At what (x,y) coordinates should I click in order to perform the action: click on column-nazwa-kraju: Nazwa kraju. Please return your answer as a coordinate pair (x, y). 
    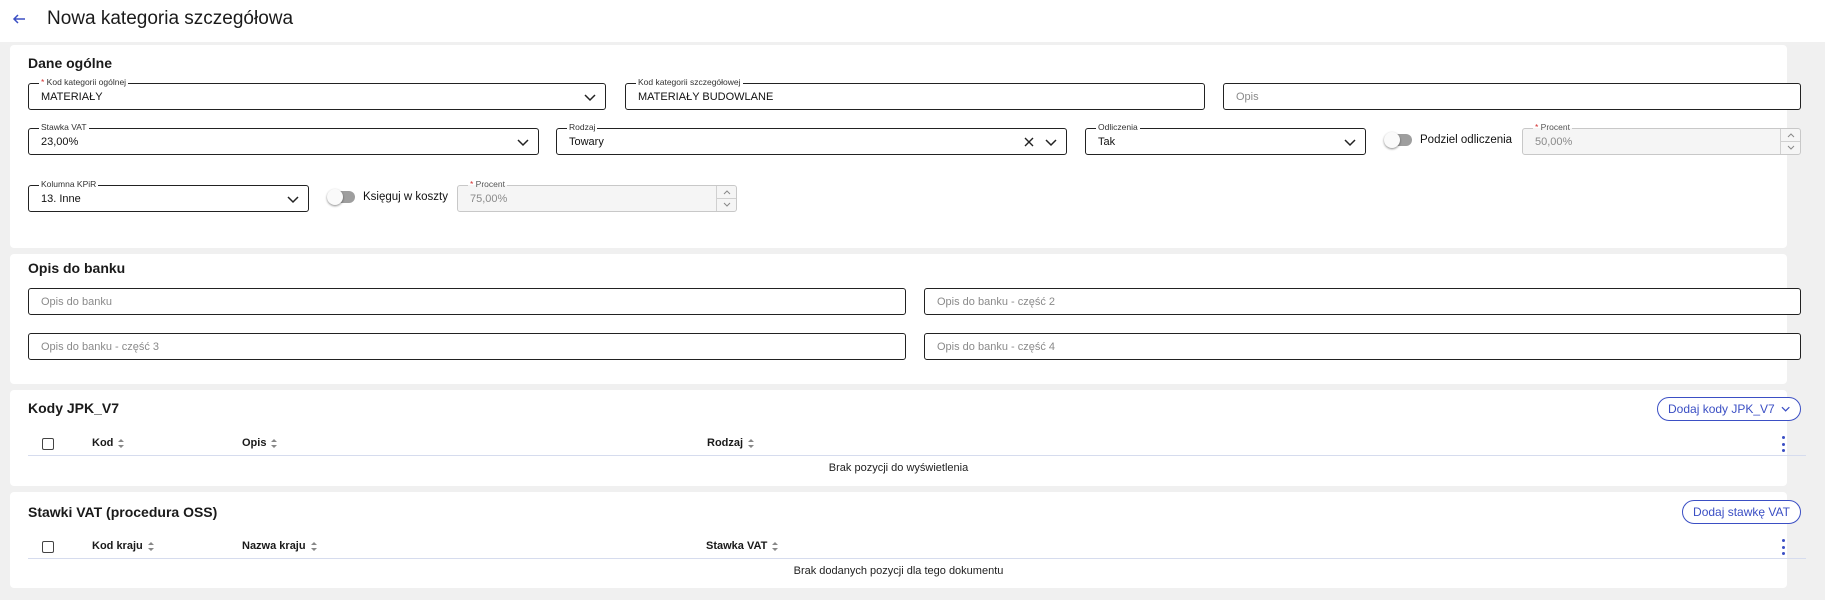
    Looking at the image, I should click on (280, 546).